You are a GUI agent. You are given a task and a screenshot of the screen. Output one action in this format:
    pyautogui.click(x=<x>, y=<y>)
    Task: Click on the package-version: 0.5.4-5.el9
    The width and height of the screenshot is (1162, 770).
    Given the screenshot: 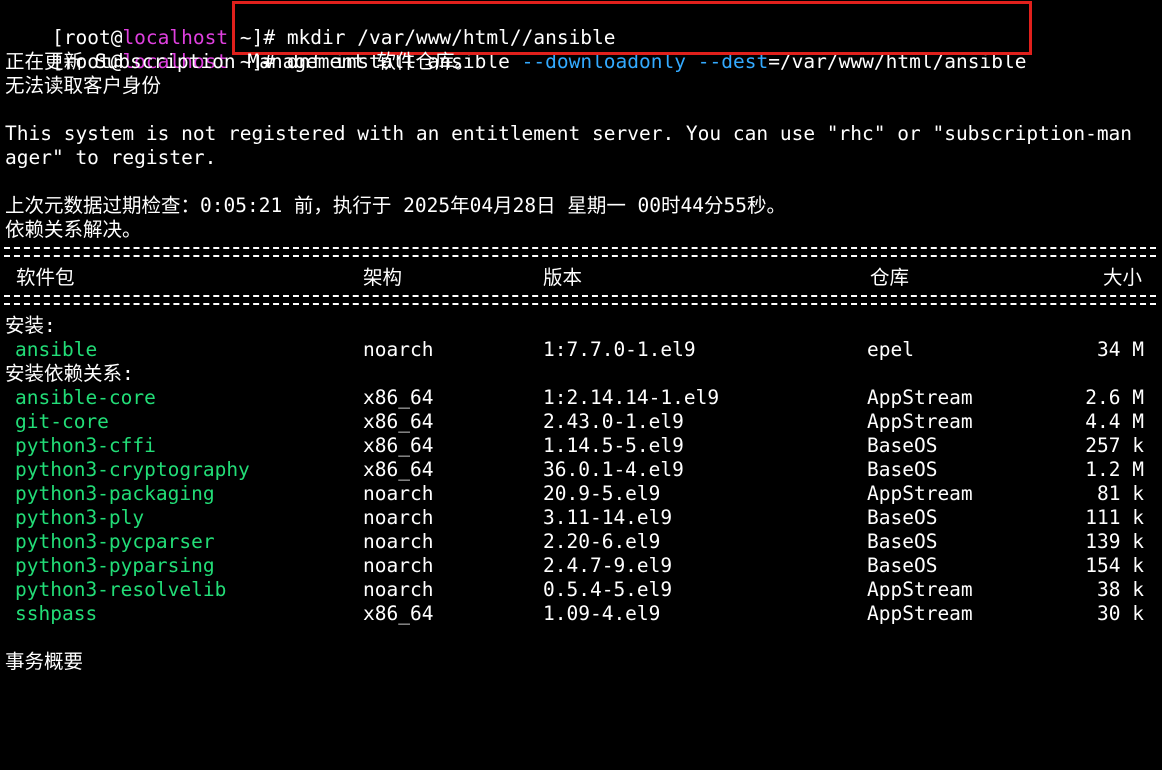 What is the action you would take?
    pyautogui.click(x=608, y=589)
    